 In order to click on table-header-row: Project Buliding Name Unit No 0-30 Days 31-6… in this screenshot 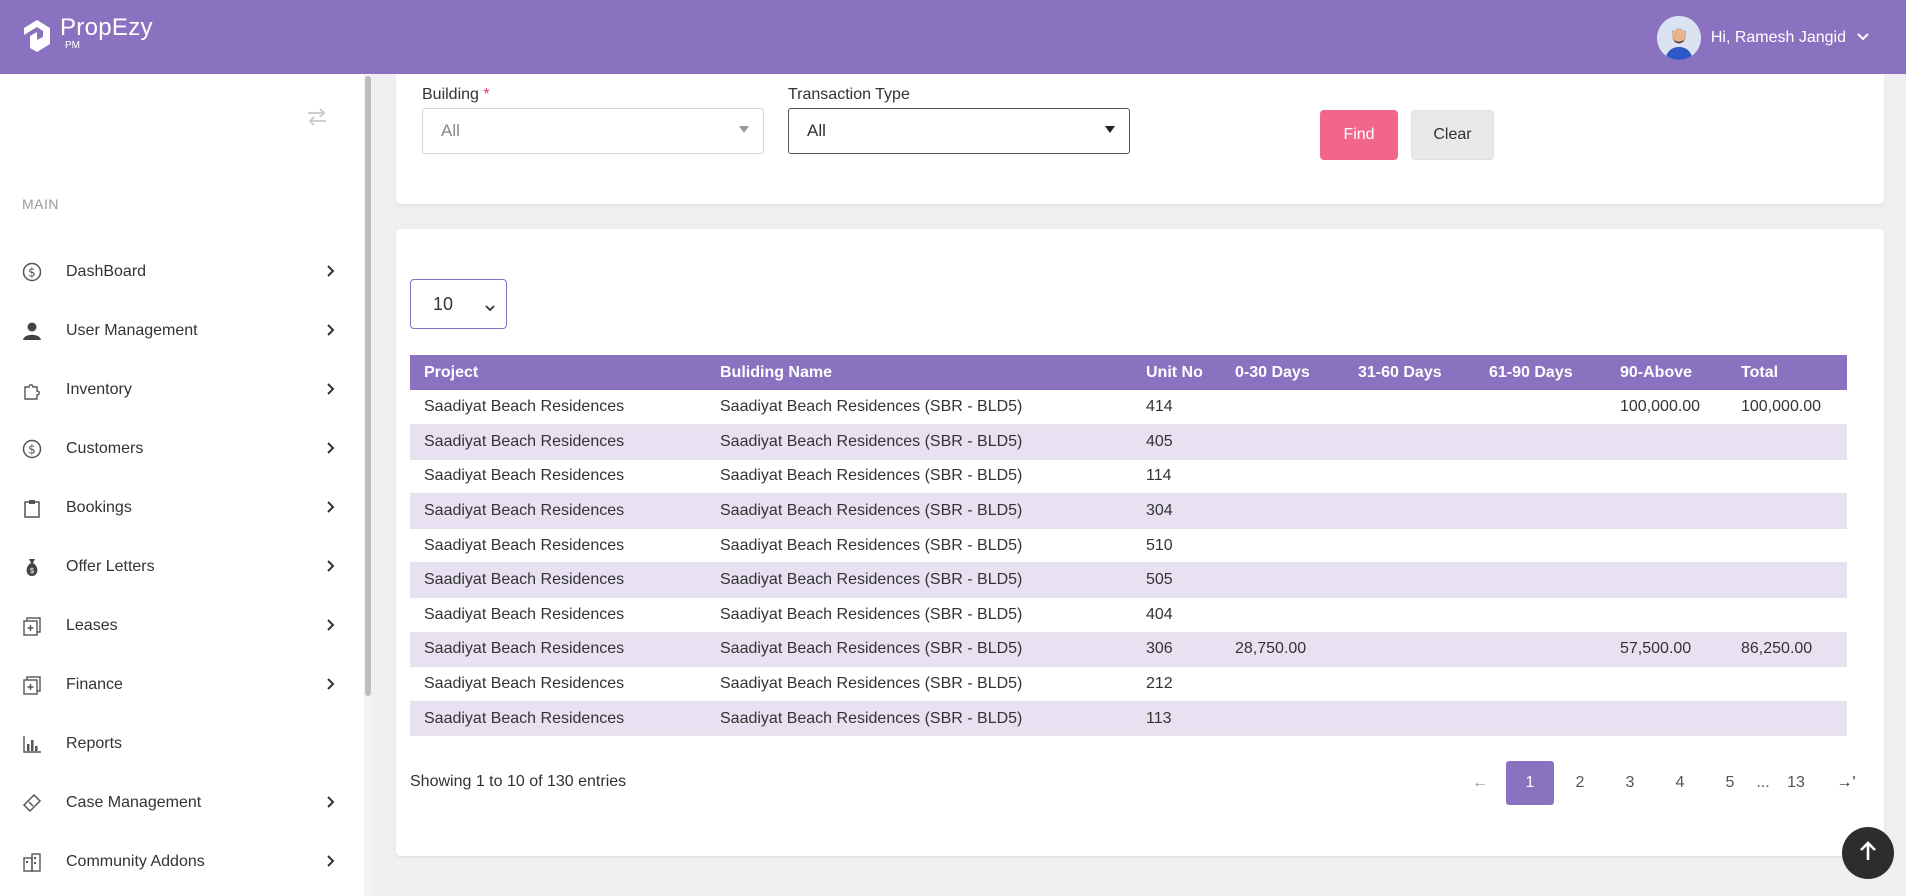, I will do `click(1128, 372)`.